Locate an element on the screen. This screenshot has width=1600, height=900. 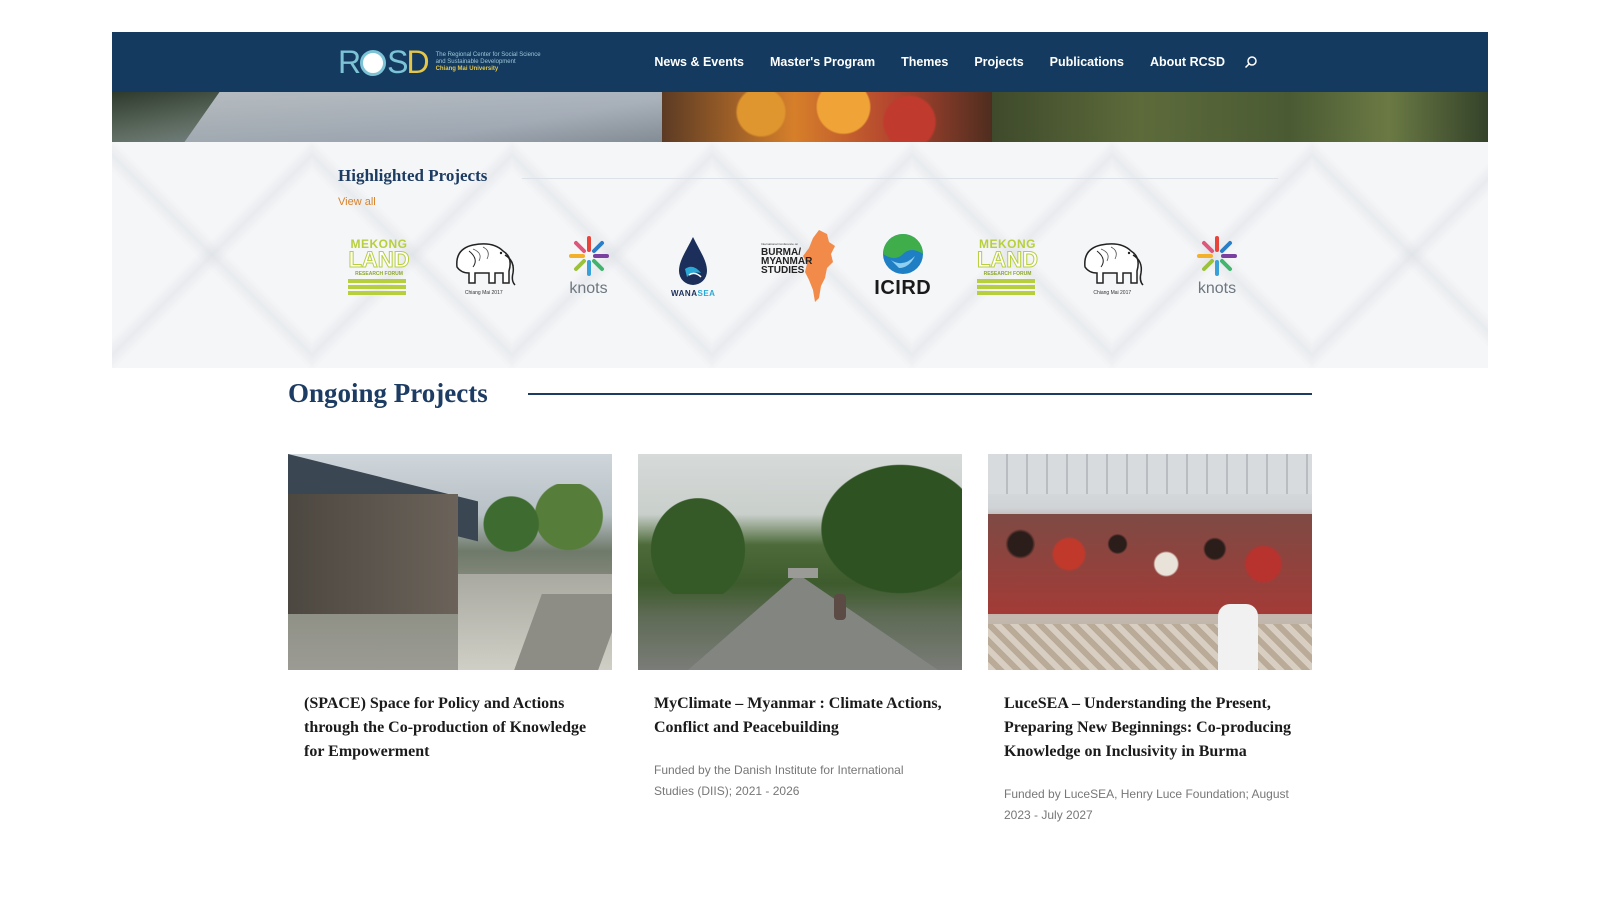
banner-image-forest is located at coordinates (1240, 117).